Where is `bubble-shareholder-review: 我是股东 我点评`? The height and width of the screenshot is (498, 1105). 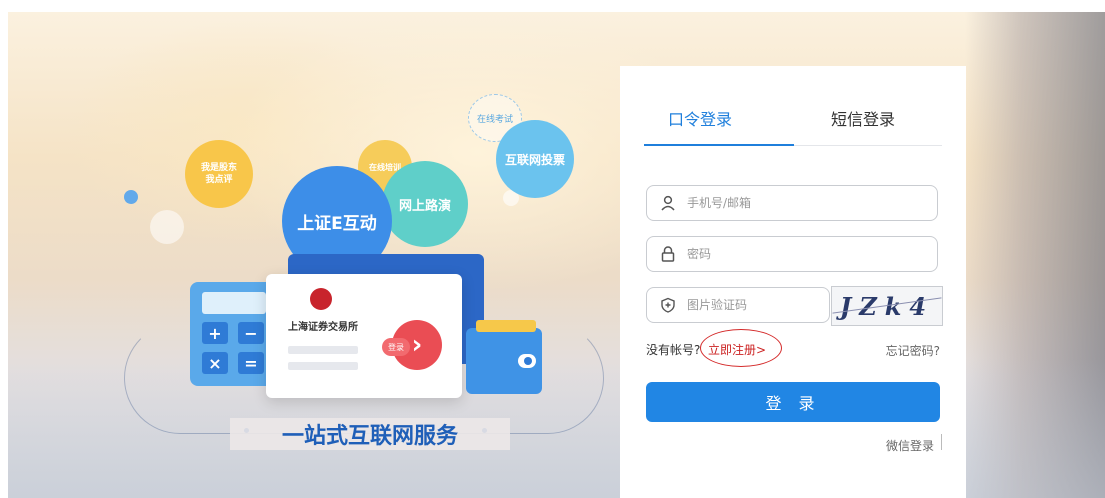 bubble-shareholder-review: 我是股东 我点评 is located at coordinates (219, 174).